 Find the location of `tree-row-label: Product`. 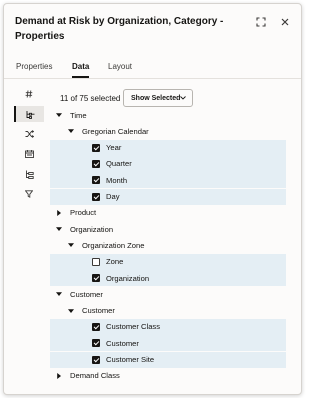

tree-row-label: Product is located at coordinates (83, 213).